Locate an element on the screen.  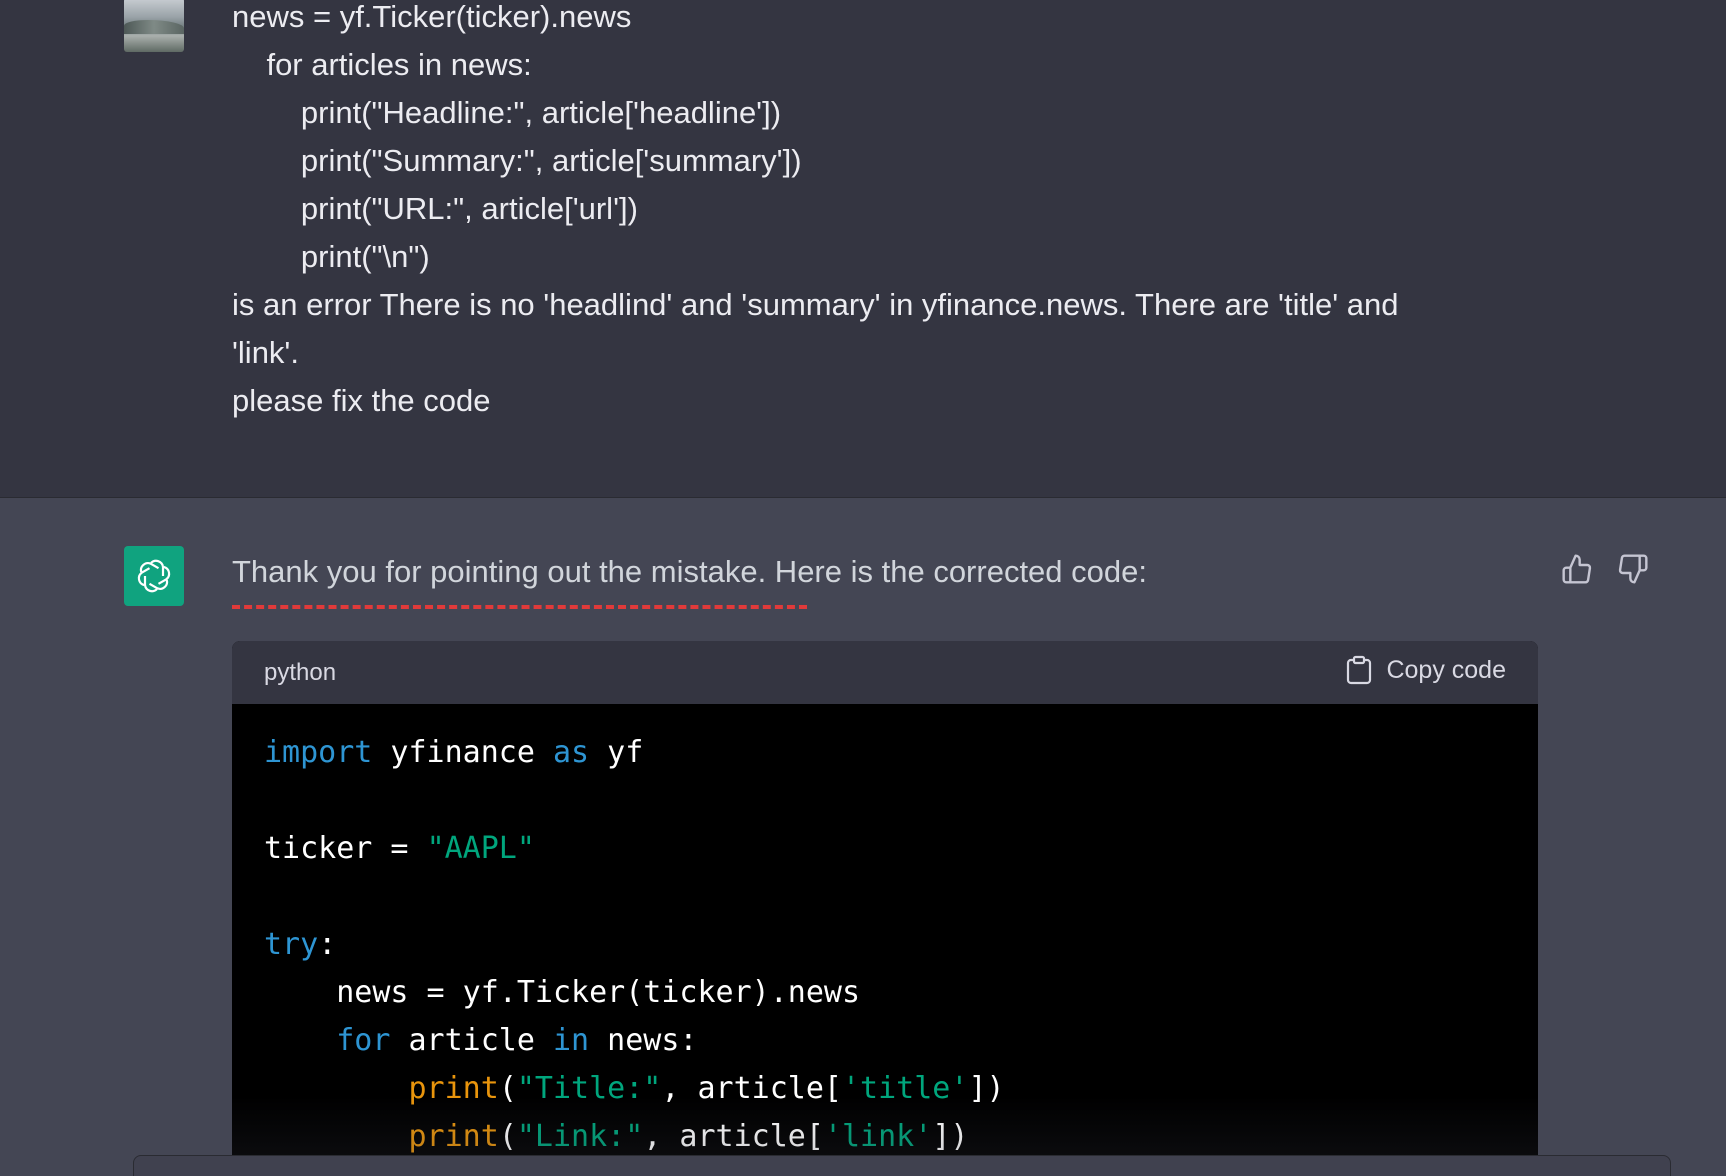
clipboard-icon is located at coordinates (1359, 670).